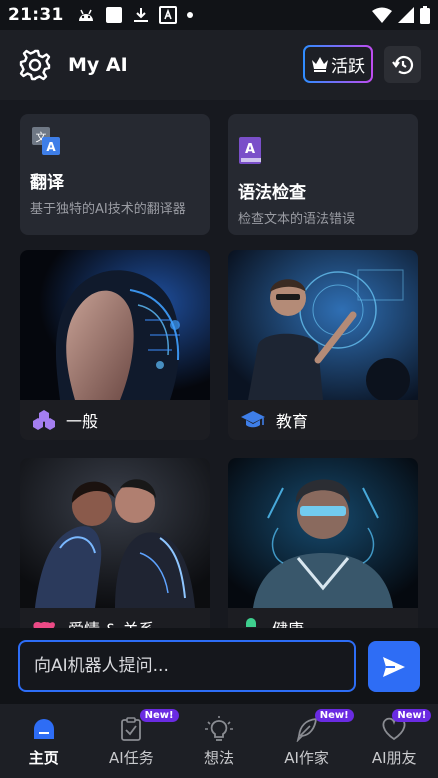 This screenshot has height=778, width=438. Describe the element at coordinates (323, 325) in the screenshot. I see `education-teacher-image` at that location.